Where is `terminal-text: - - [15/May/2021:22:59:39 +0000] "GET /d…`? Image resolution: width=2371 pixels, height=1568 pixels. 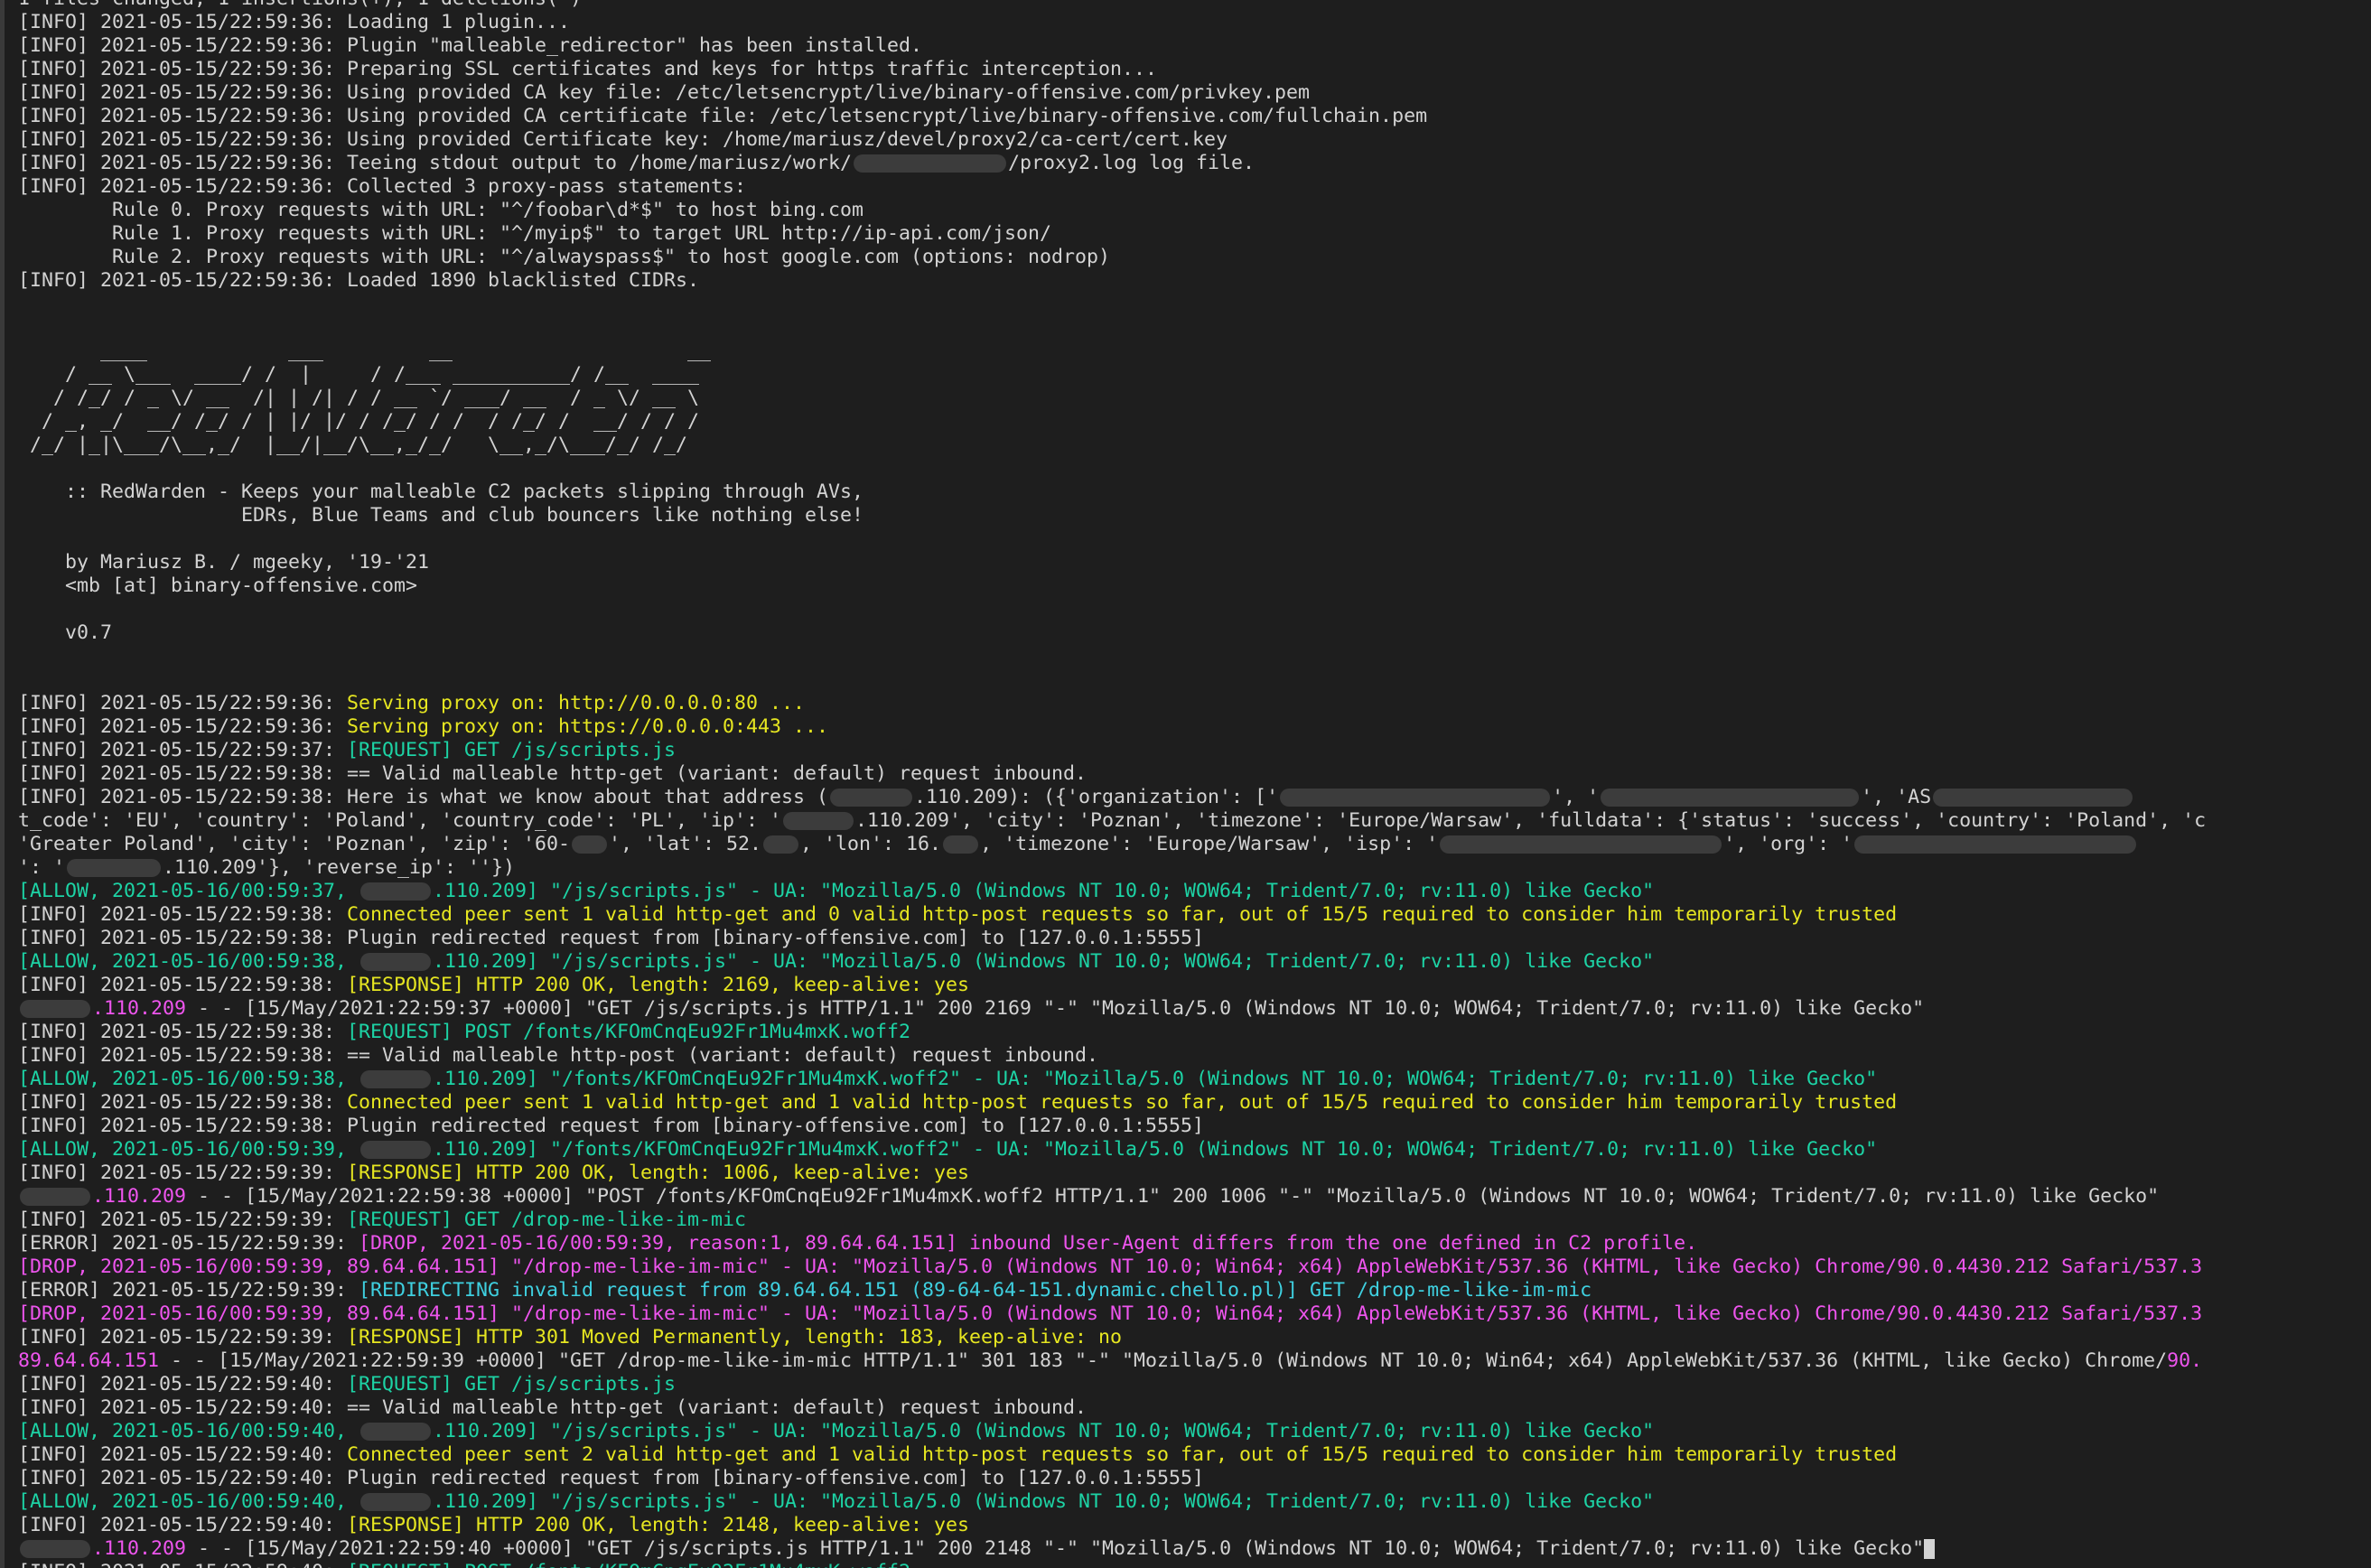 terminal-text: - - [15/May/2021:22:59:39 +0000] "GET /d… is located at coordinates (1164, 1361).